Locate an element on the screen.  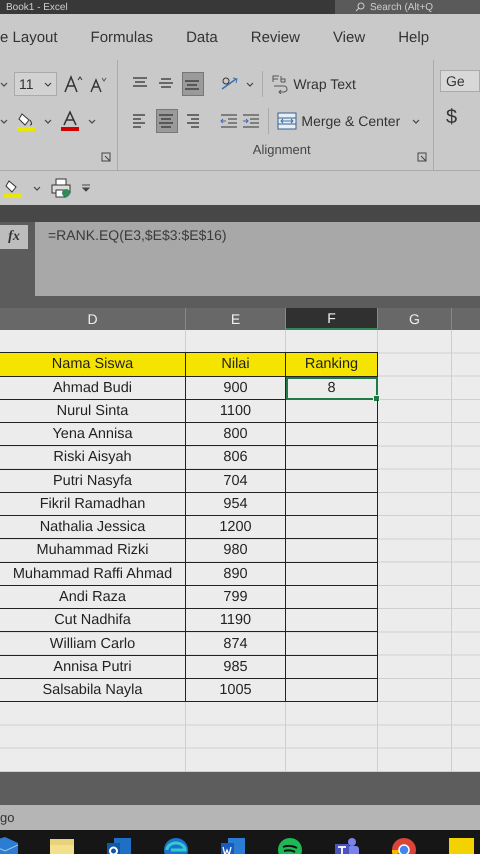
ribbon-tab: Review is located at coordinates (275, 37).